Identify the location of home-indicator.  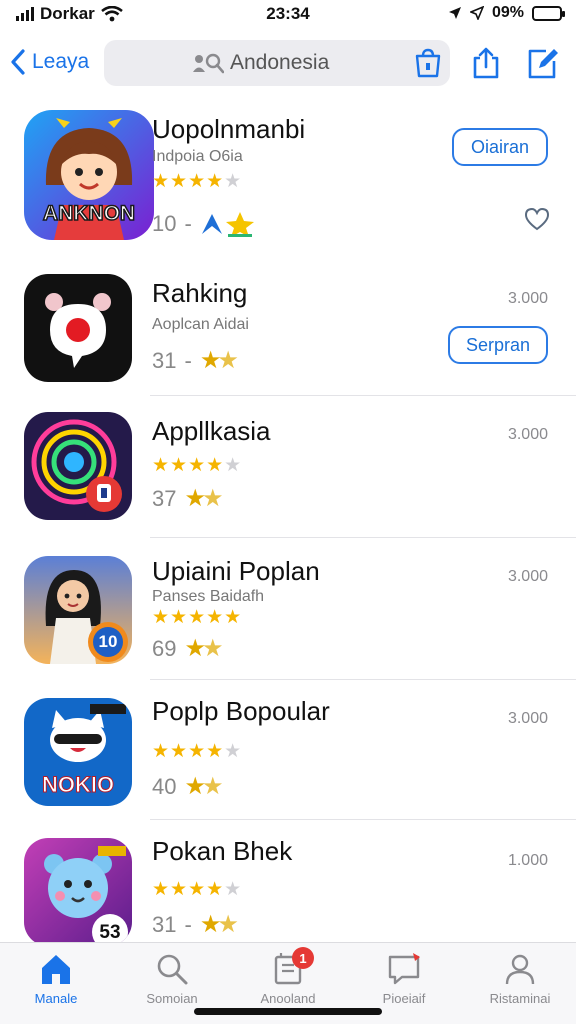
(288, 1011).